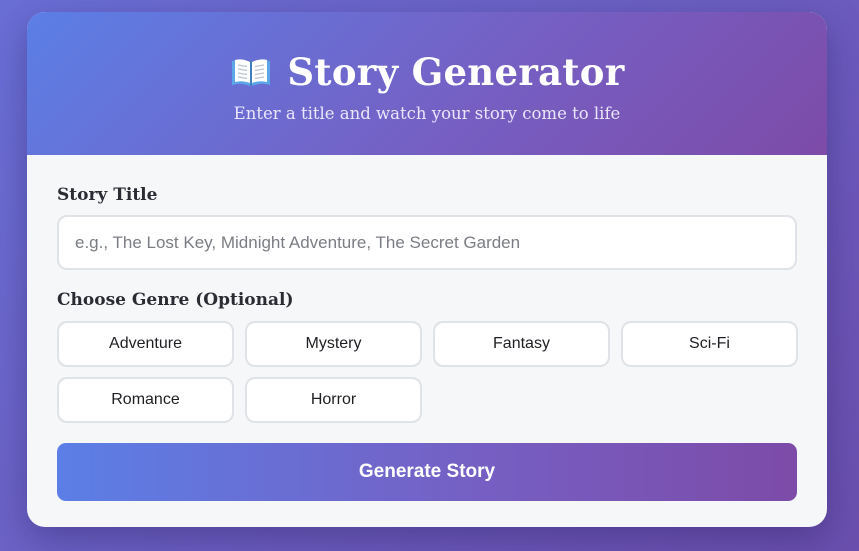 The image size is (859, 551). Describe the element at coordinates (456, 72) in the screenshot. I see `page-title: Story Generator` at that location.